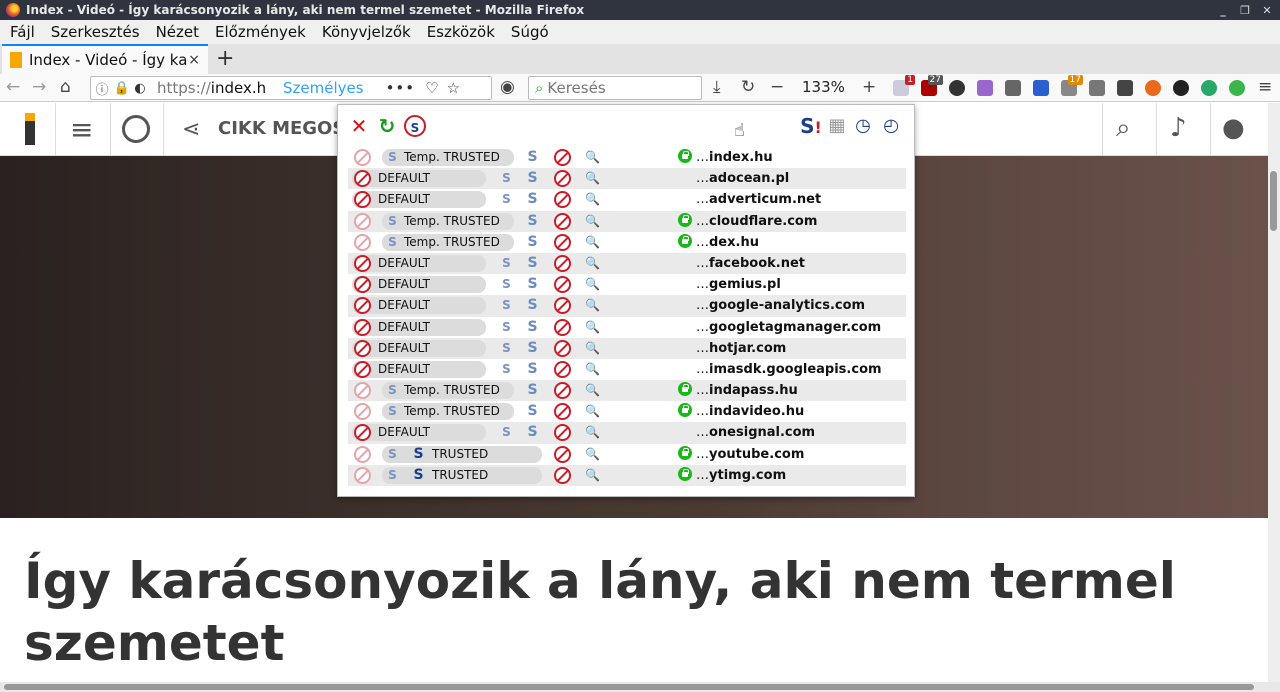  I want to click on site-domain: …indapass.hu, so click(747, 390).